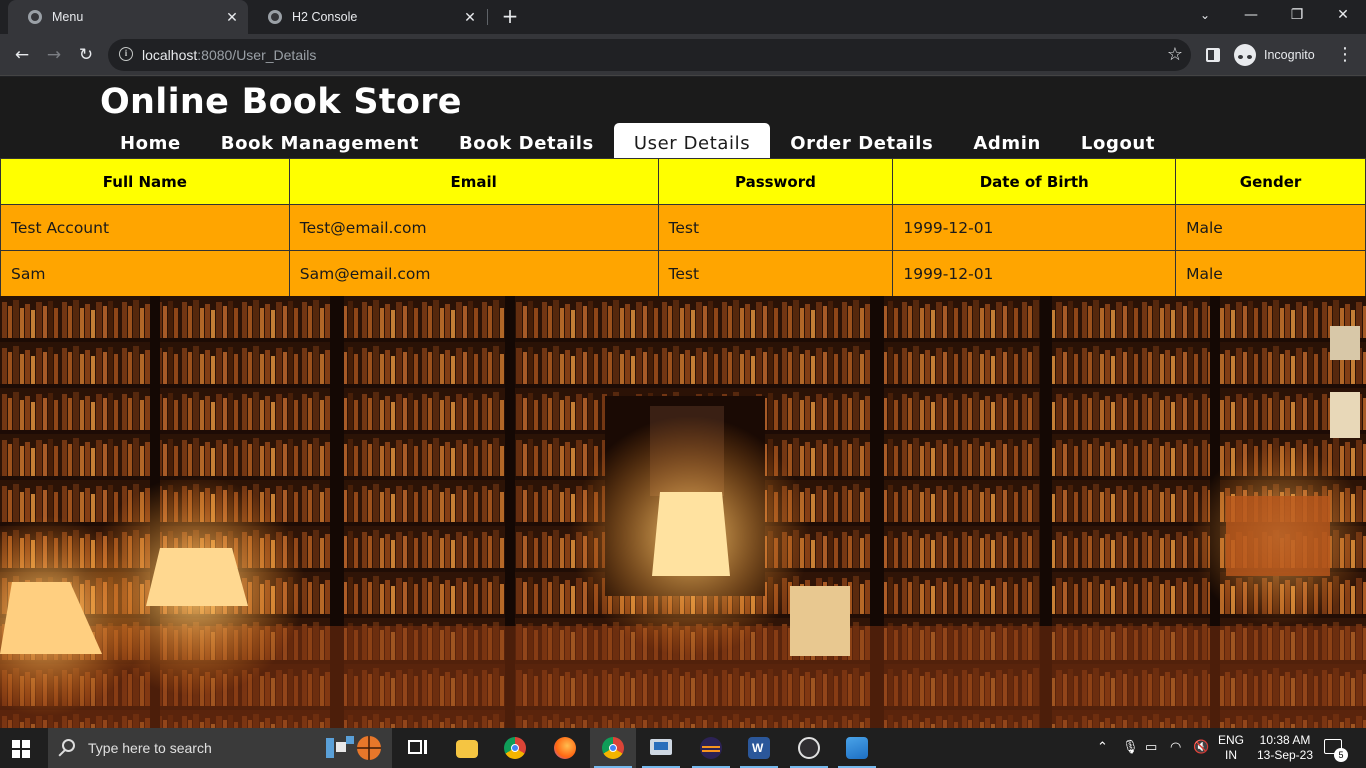  What do you see at coordinates (320, 143) in the screenshot?
I see `menu-item-book-management: Book Management` at bounding box center [320, 143].